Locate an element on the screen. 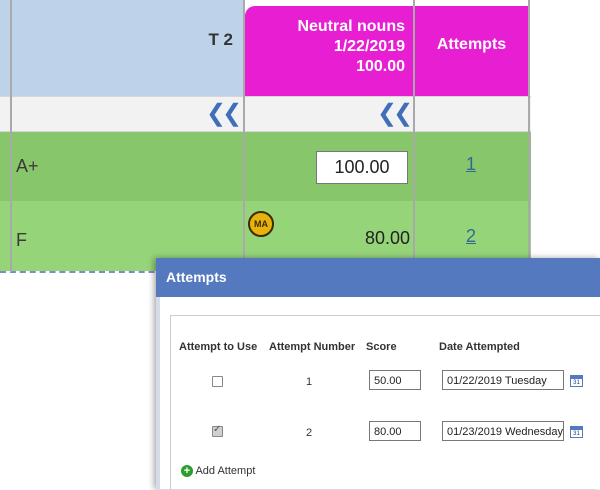  add-attempt-label: Add Attempt is located at coordinates (225, 471).